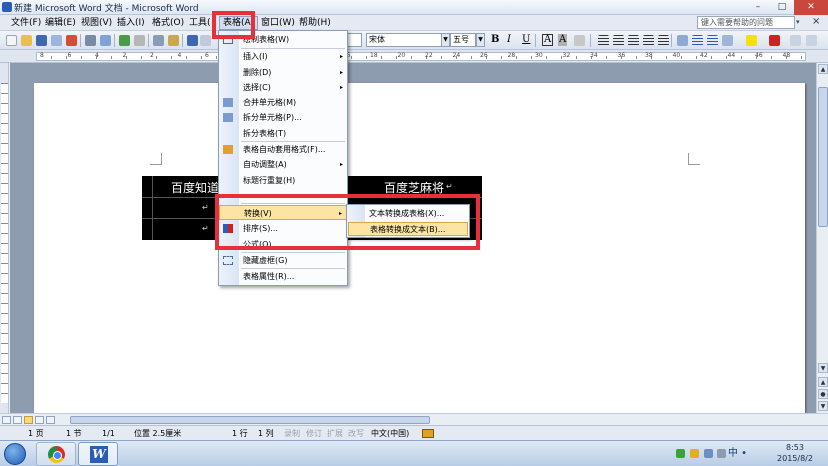 The height and width of the screenshot is (466, 828). Describe the element at coordinates (414, 187) in the screenshot. I see `table-cell-text: 百度芝麻将` at that location.